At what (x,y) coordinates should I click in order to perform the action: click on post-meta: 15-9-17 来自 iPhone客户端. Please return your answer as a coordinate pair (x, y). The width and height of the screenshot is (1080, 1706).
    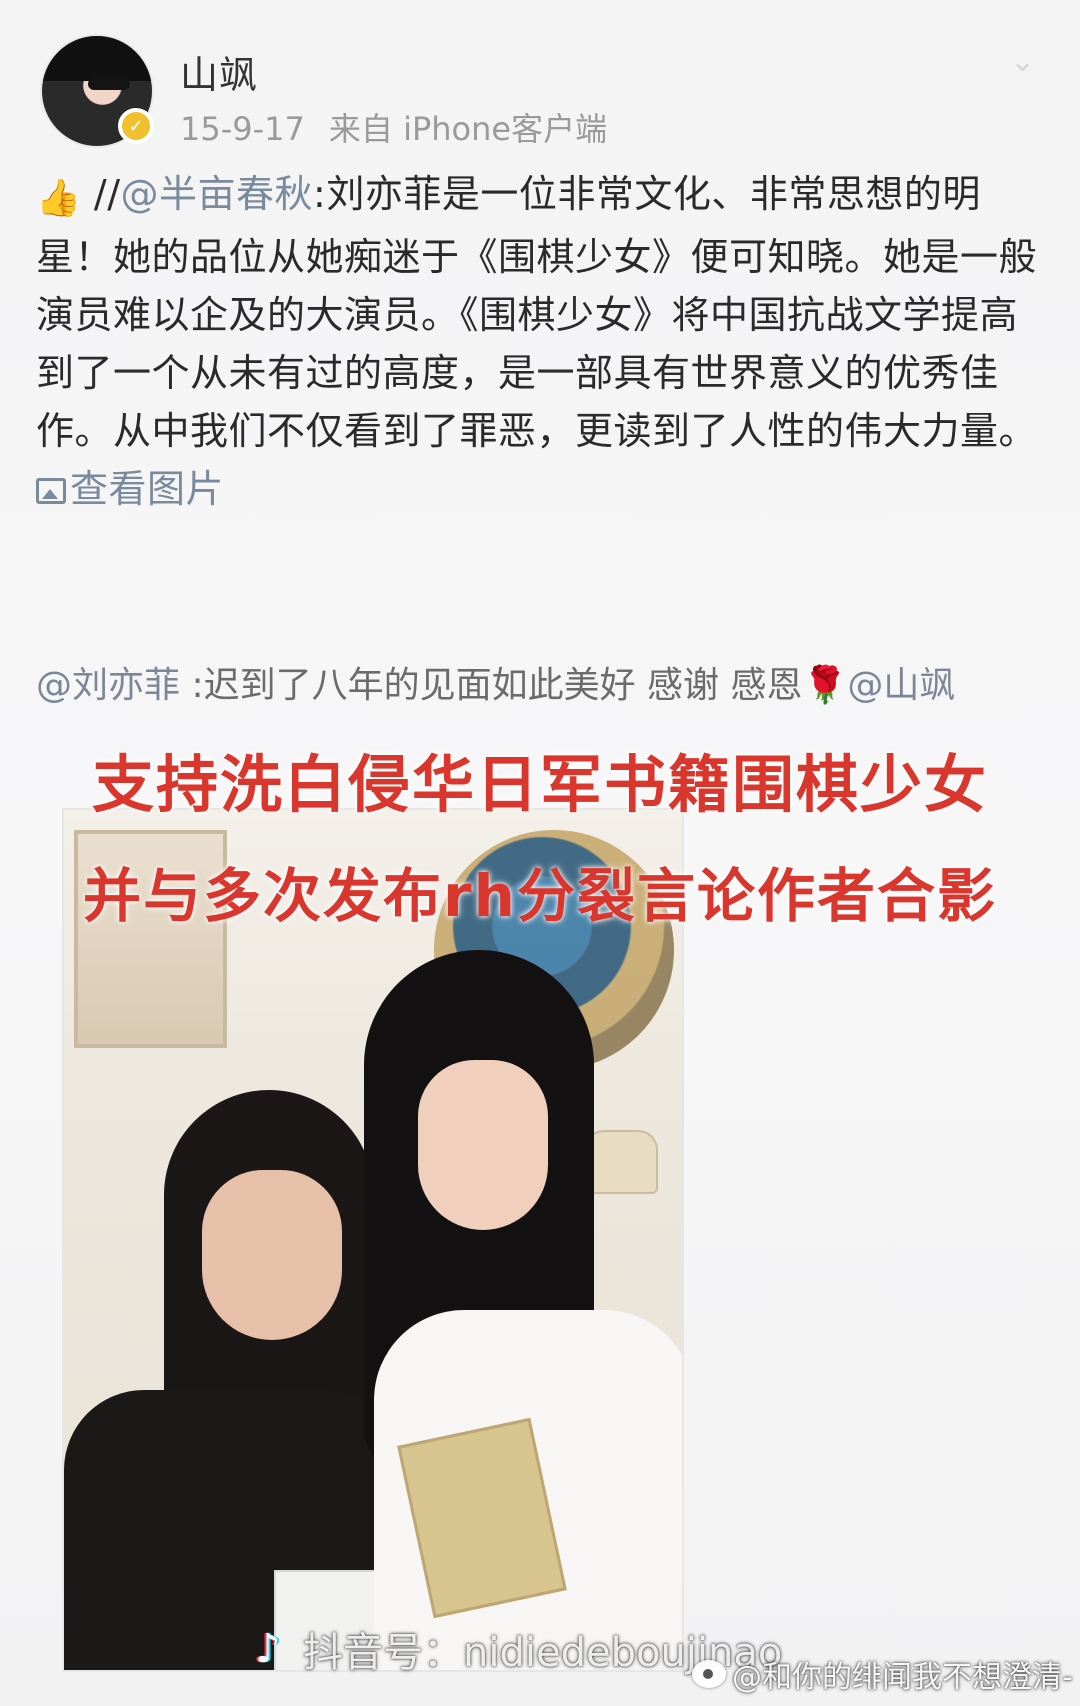
    Looking at the image, I should click on (393, 127).